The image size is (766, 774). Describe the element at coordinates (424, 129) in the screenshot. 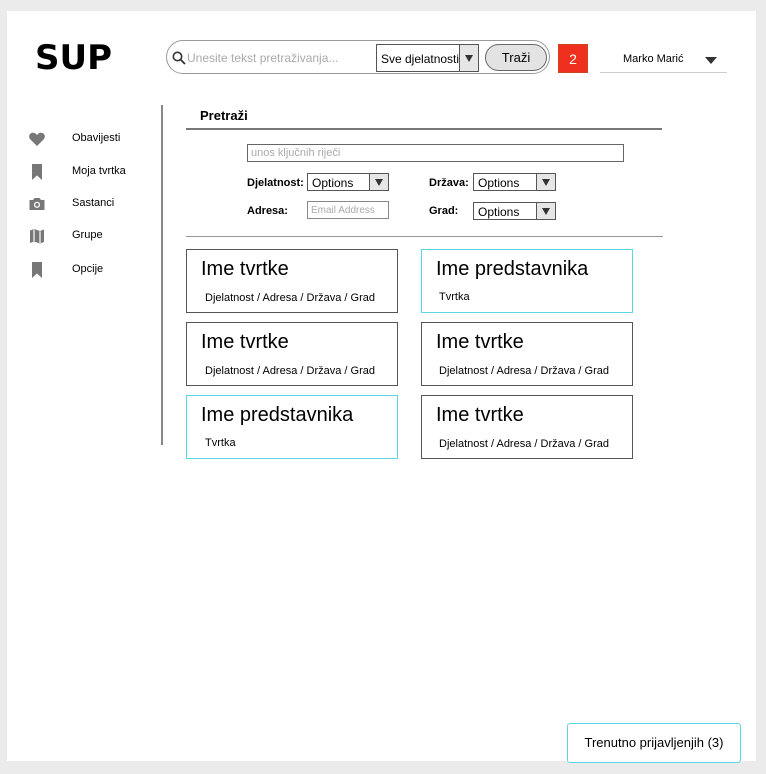

I see `title-divider` at that location.